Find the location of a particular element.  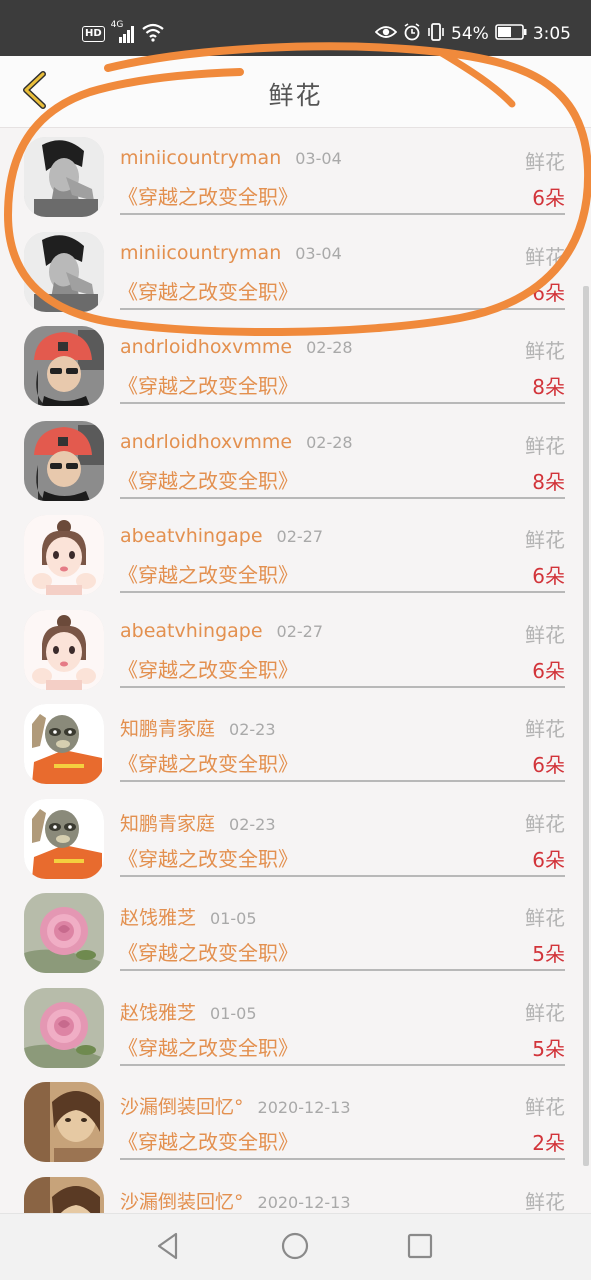

username: 知鹏青家庭 02-23 is located at coordinates (198, 729).